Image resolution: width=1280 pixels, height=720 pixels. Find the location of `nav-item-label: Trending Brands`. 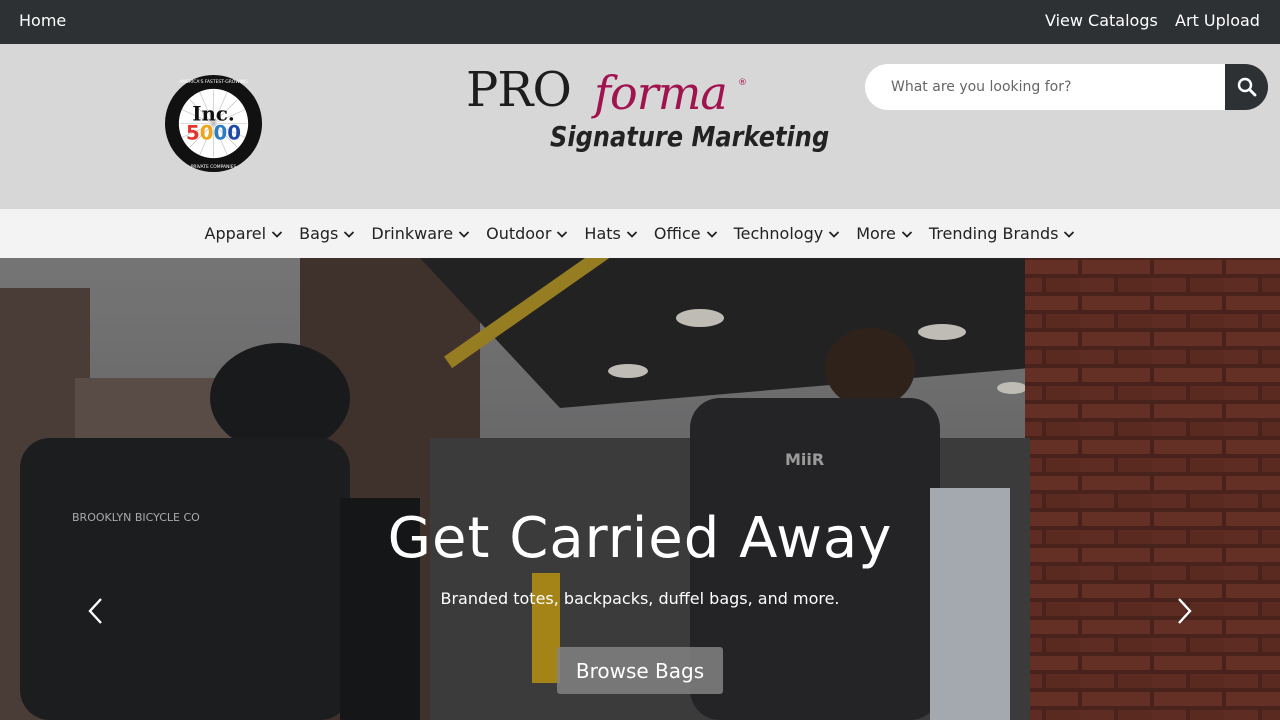

nav-item-label: Trending Brands is located at coordinates (993, 233).